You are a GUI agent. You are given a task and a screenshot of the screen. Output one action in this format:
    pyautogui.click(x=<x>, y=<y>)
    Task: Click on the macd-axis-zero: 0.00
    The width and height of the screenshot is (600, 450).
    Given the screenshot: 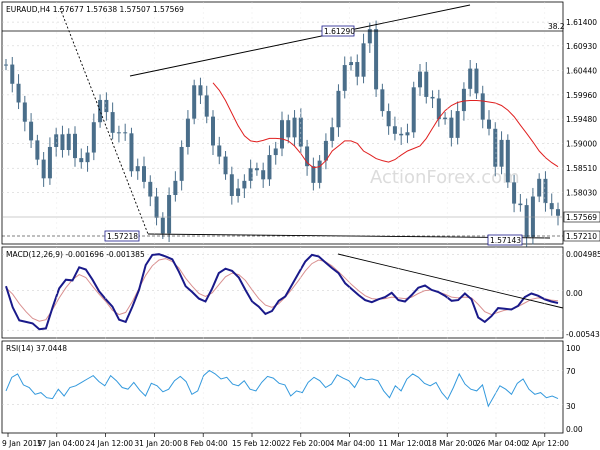 What is the action you would take?
    pyautogui.click(x=574, y=293)
    